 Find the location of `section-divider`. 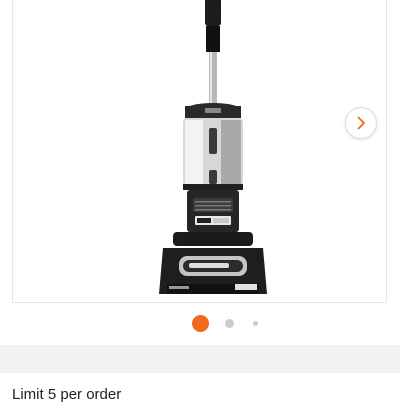

section-divider is located at coordinates (200, 359).